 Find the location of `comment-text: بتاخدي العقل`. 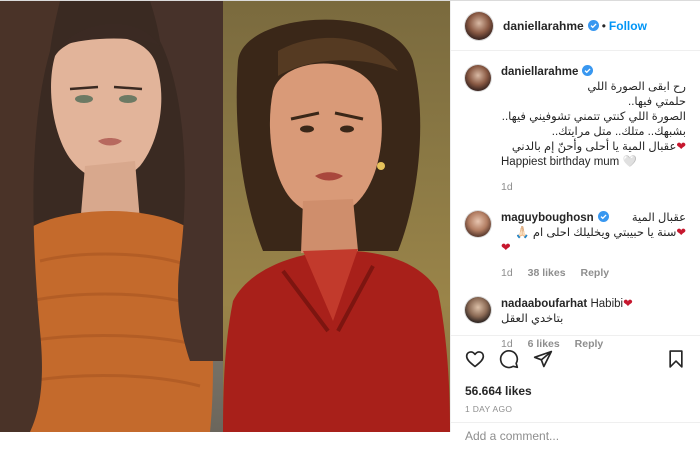

comment-text: بتاخدي العقل is located at coordinates (532, 319).